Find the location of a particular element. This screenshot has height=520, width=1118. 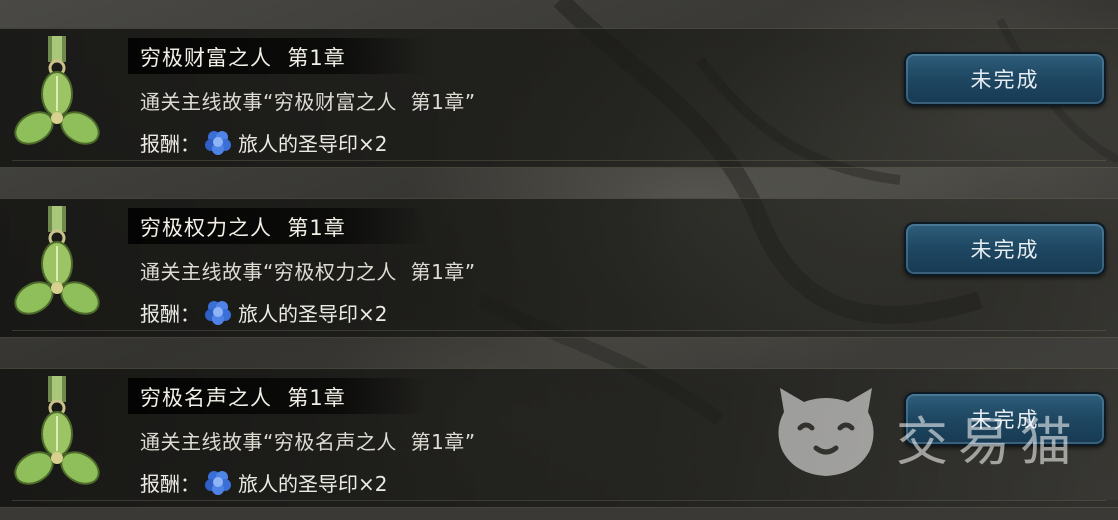

watermark: 交易猫 is located at coordinates (931, 432).